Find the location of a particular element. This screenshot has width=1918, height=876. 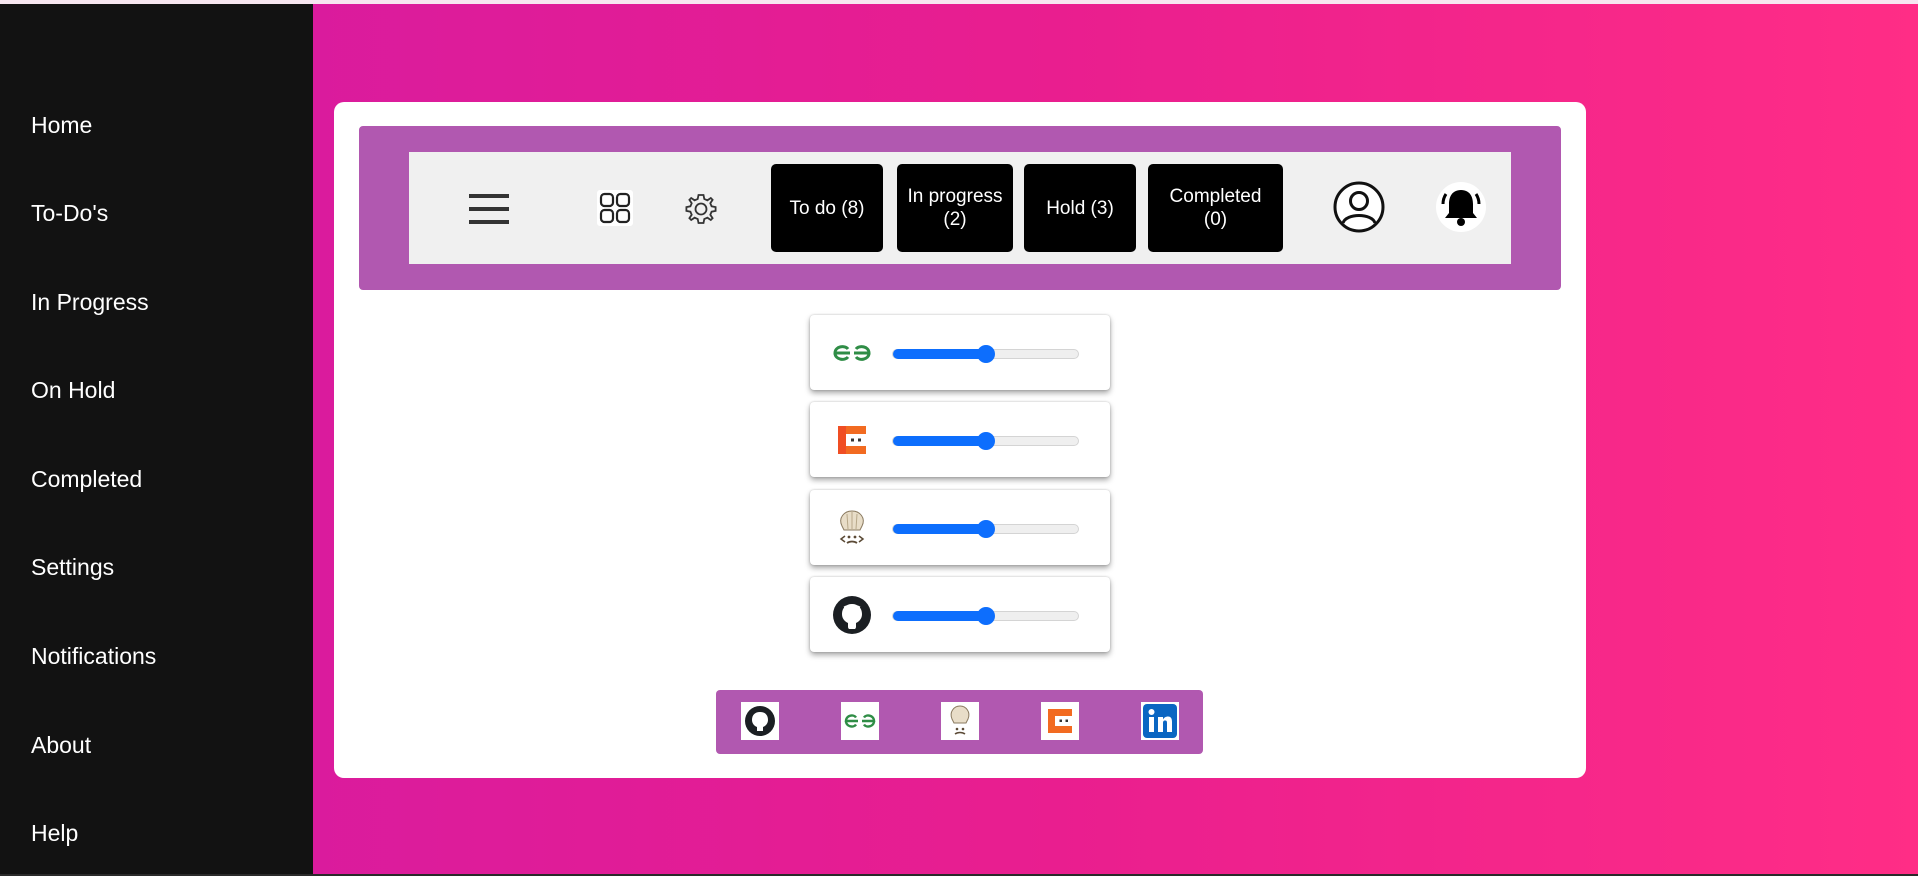

sidebar-item-notifications: Notifications is located at coordinates (93, 656).